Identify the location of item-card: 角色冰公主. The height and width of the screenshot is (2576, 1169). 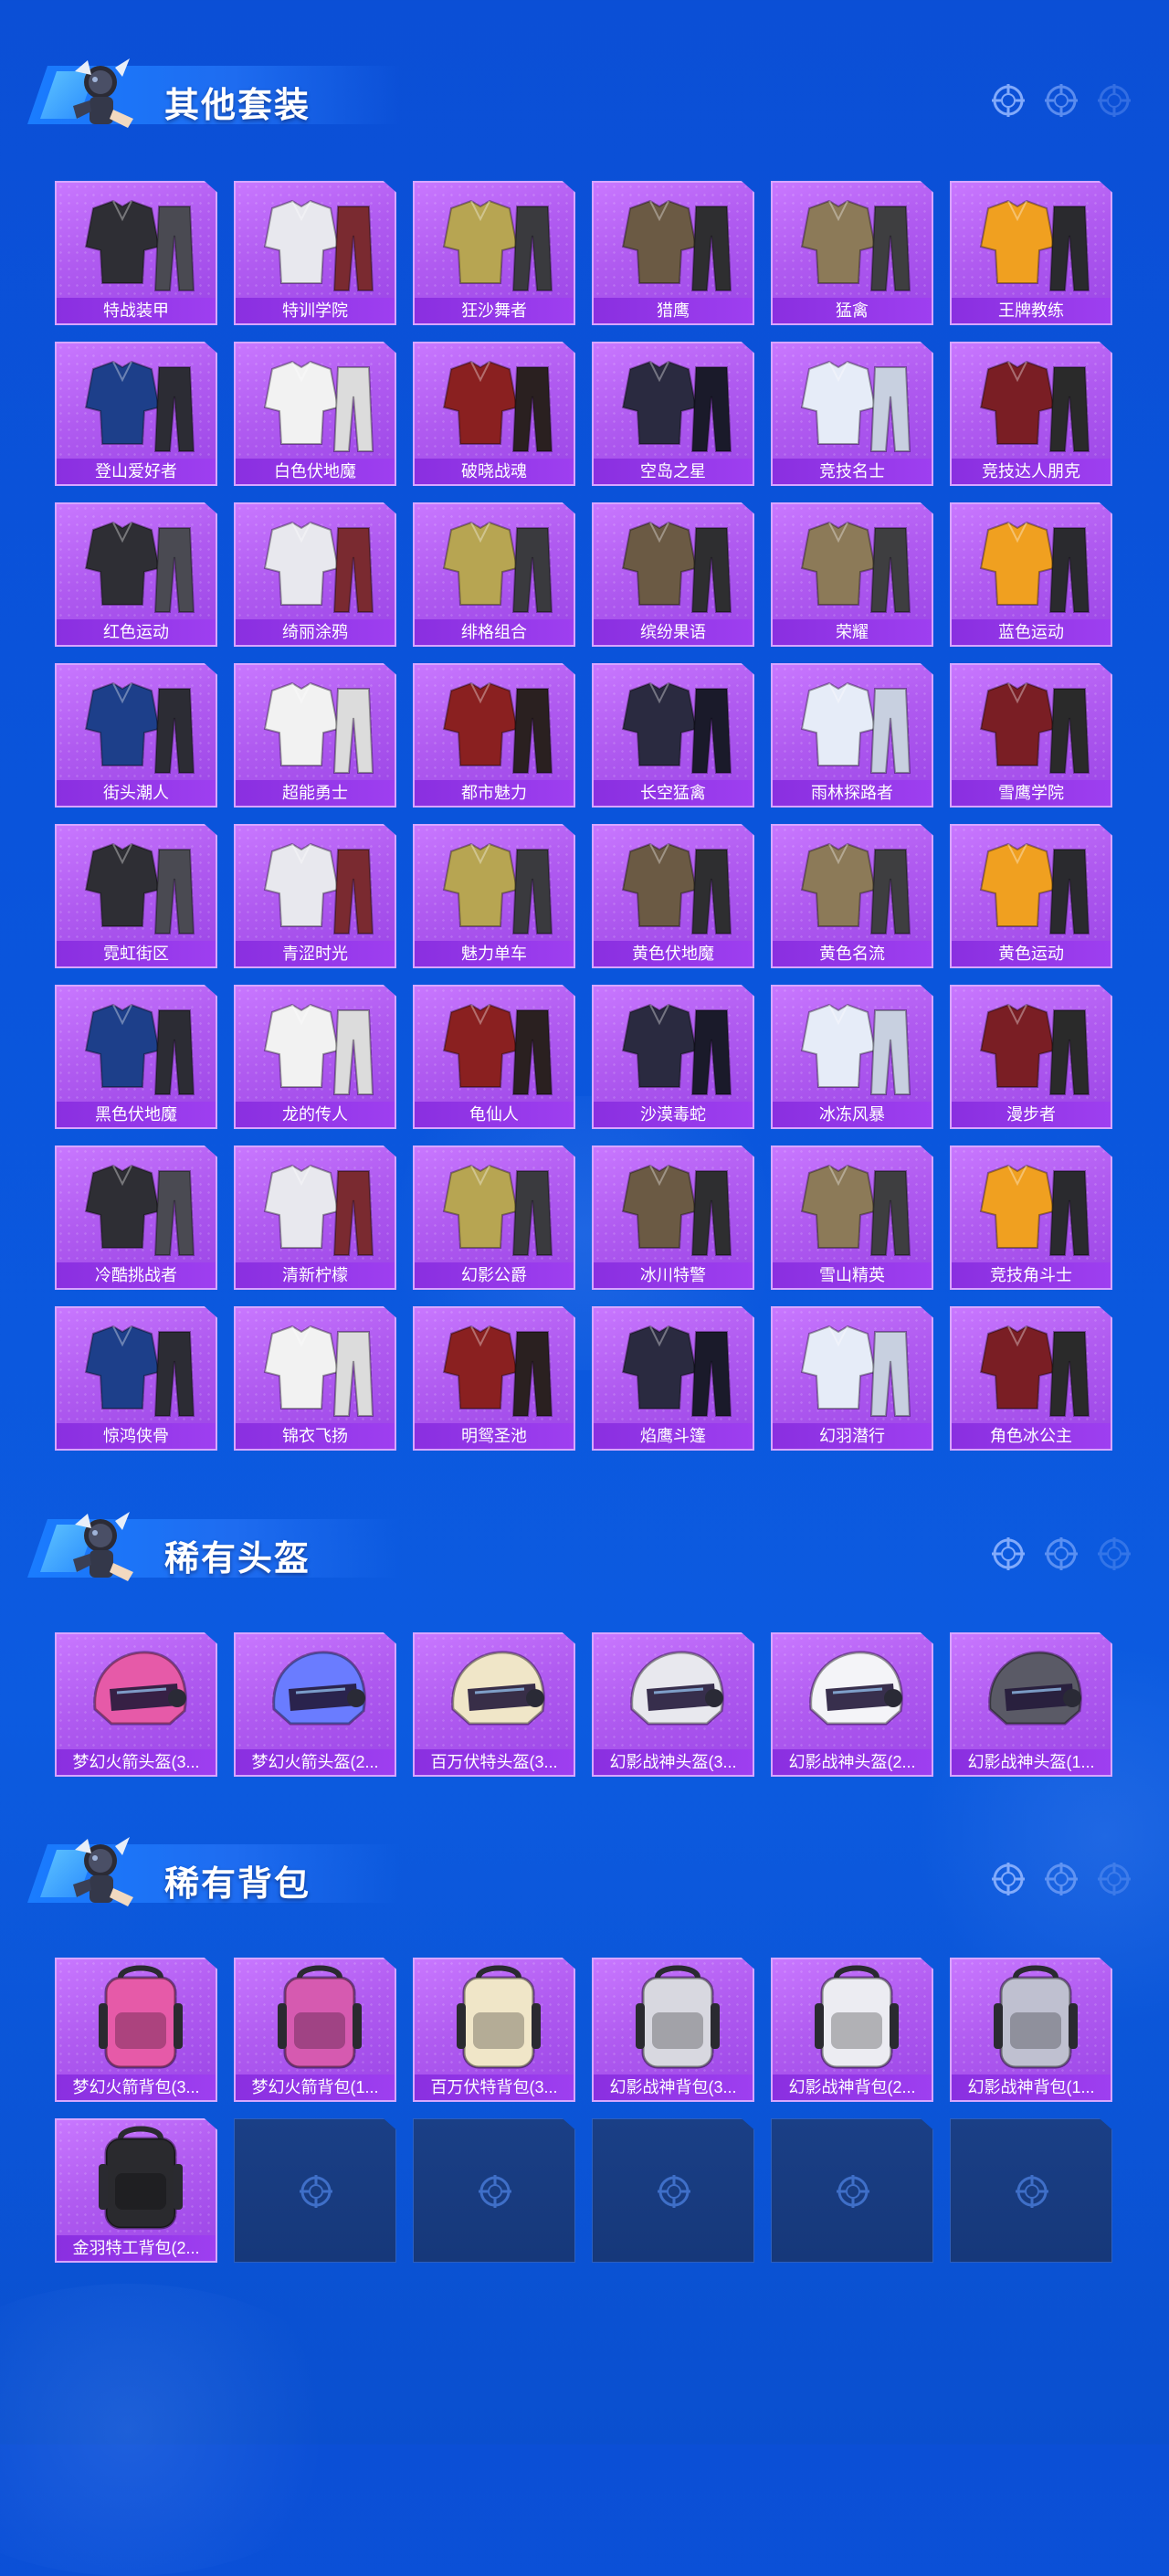
(1031, 1378).